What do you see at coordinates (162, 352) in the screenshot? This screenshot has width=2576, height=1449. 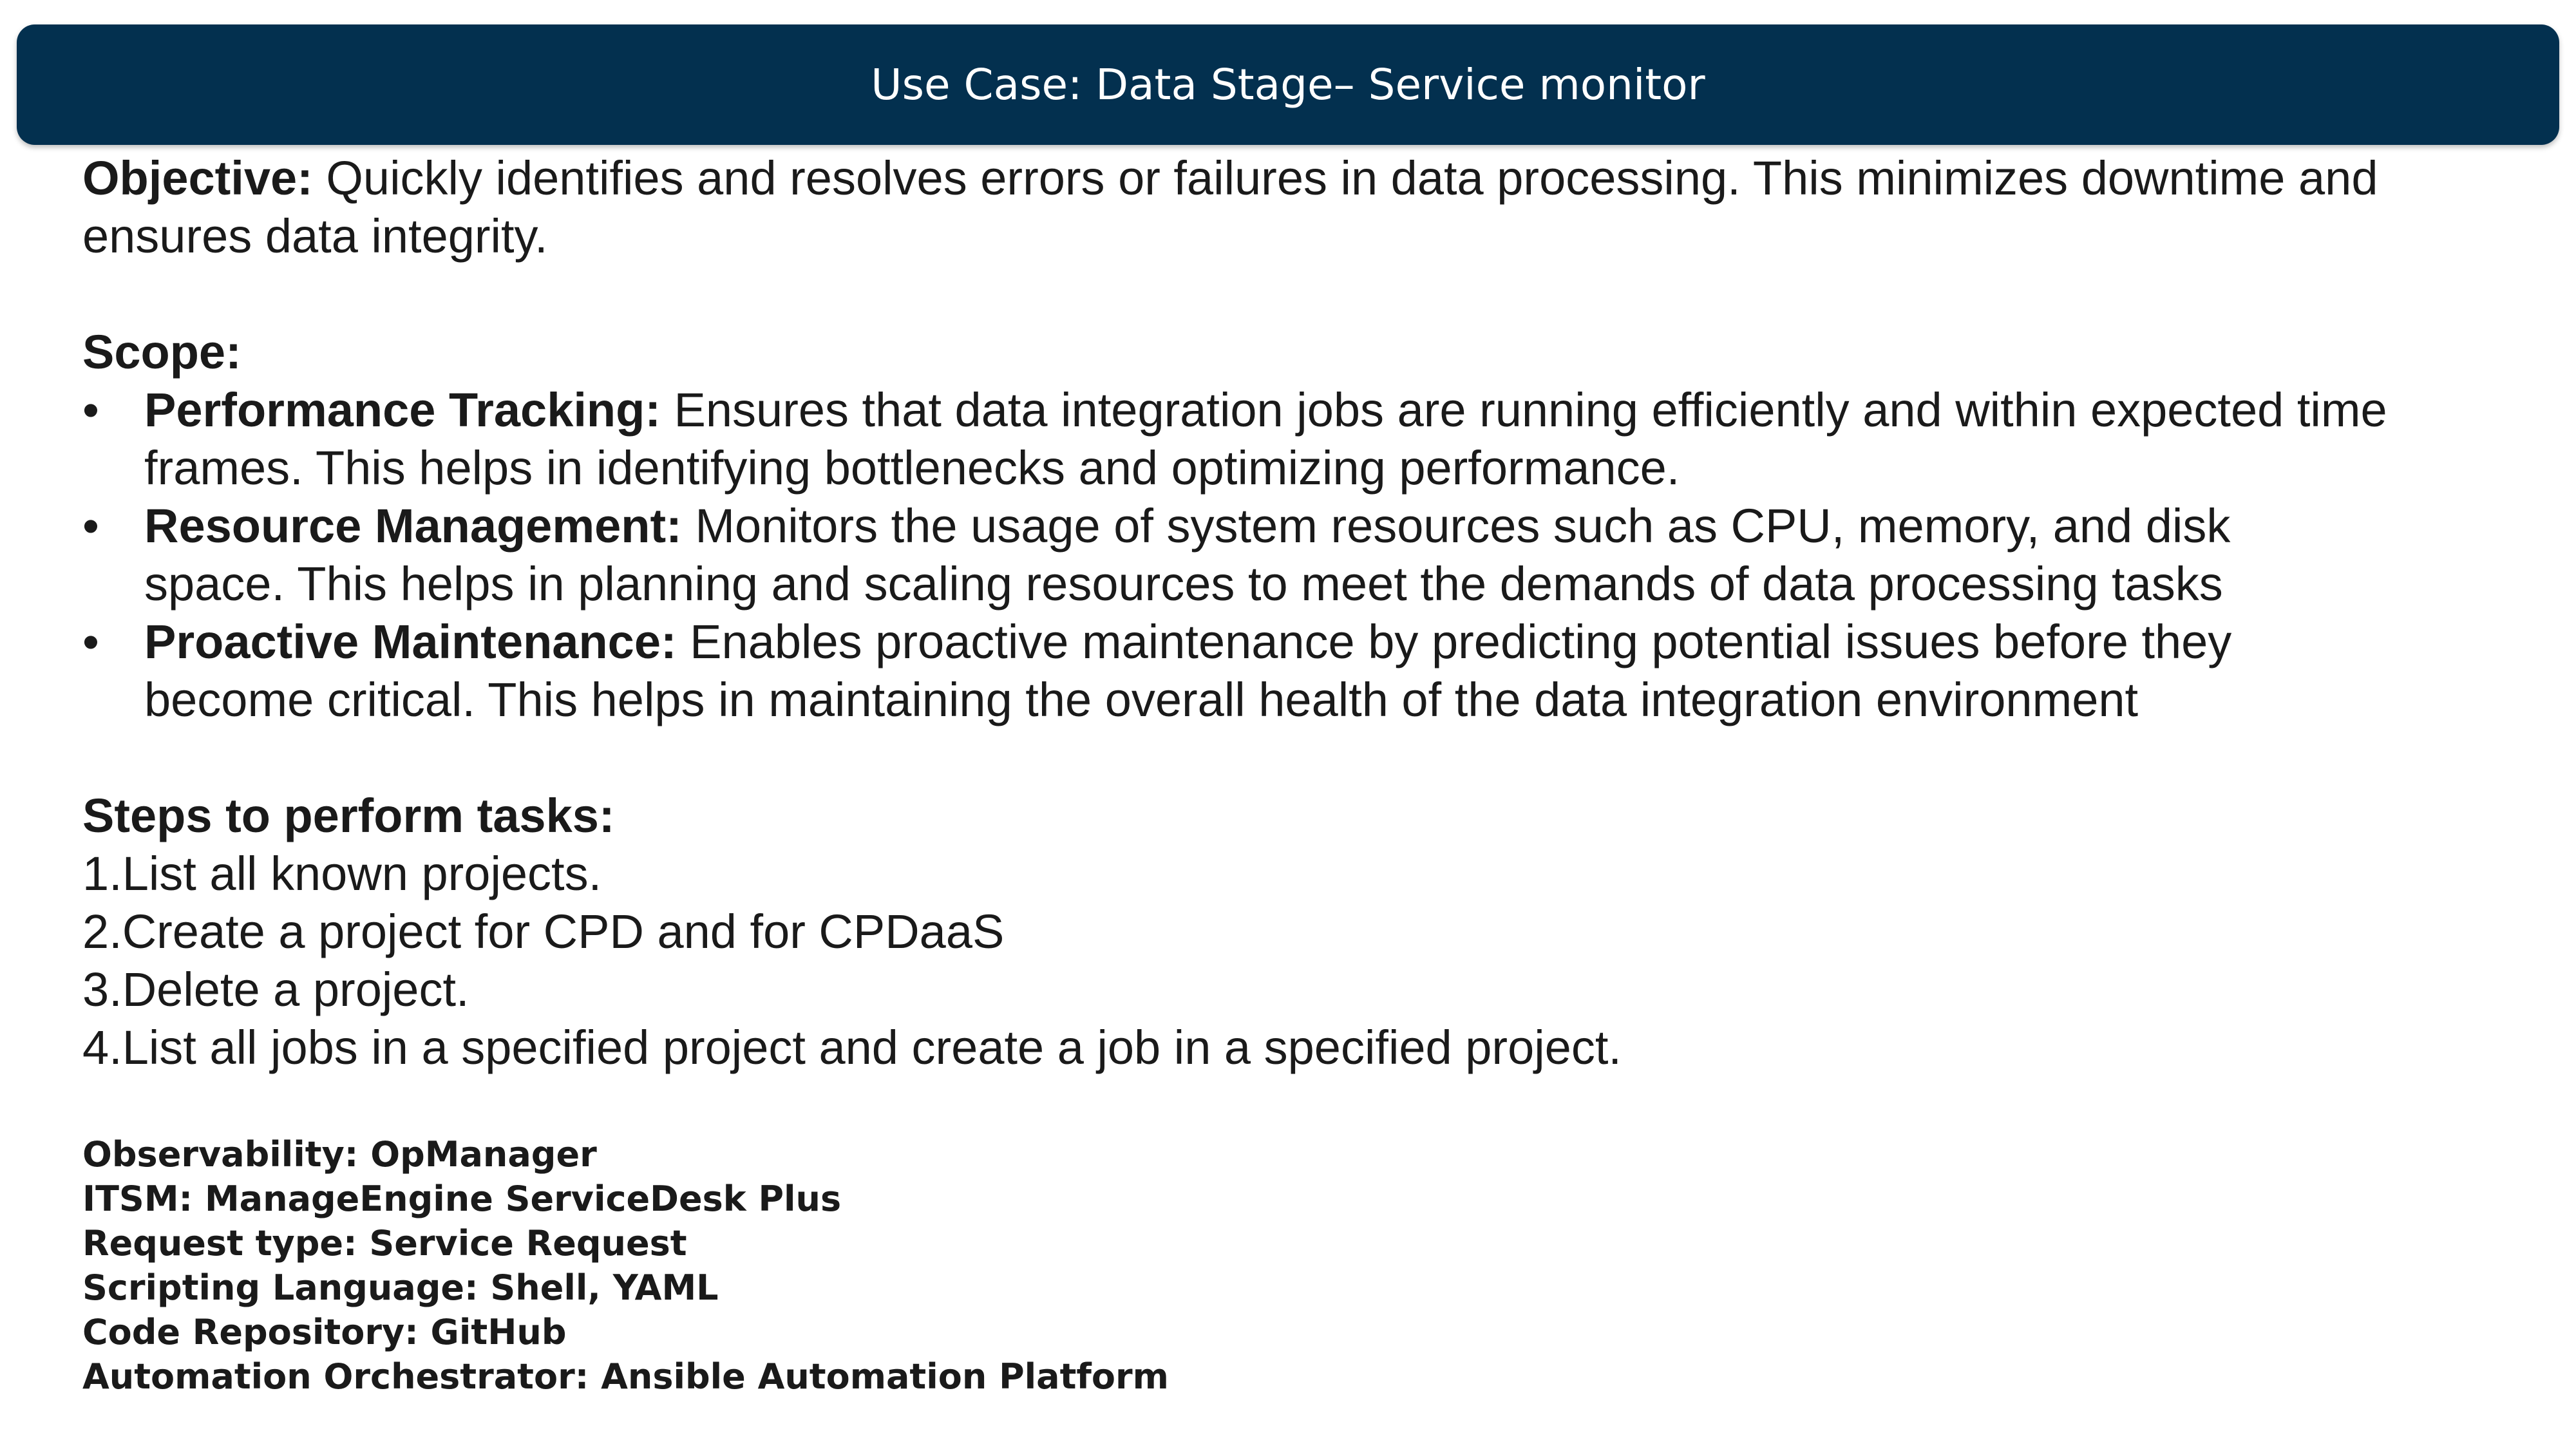 I see `scope-heading: Scope:` at bounding box center [162, 352].